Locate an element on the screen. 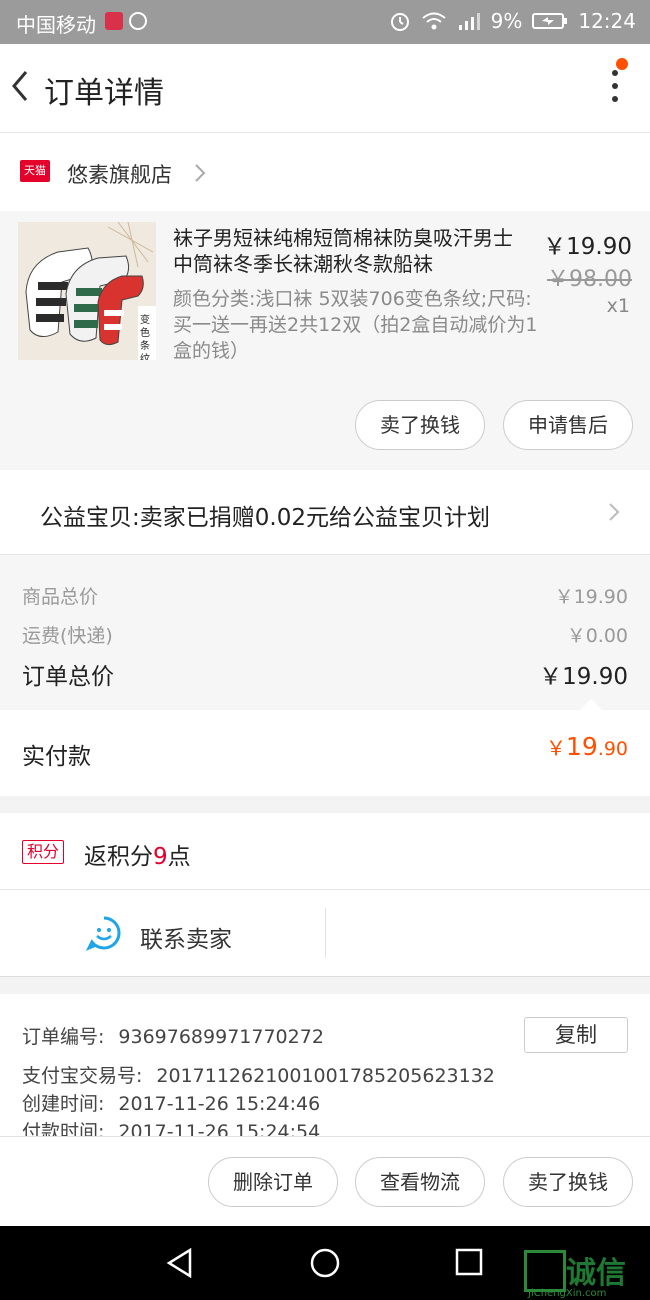 Image resolution: width=650 pixels, height=1300 pixels. goods-total-label: 商品总价 is located at coordinates (60, 597).